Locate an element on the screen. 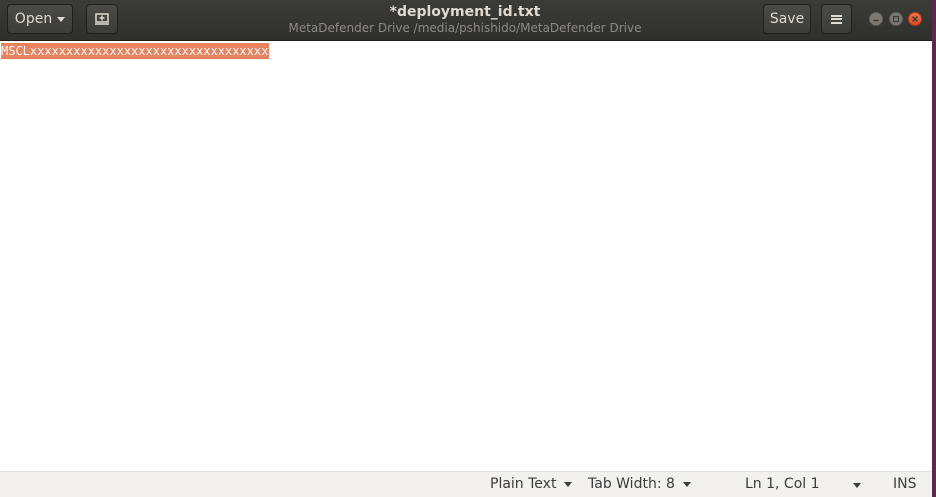 The height and width of the screenshot is (497, 936). window-title: *deployment_id.txt is located at coordinates (465, 12).